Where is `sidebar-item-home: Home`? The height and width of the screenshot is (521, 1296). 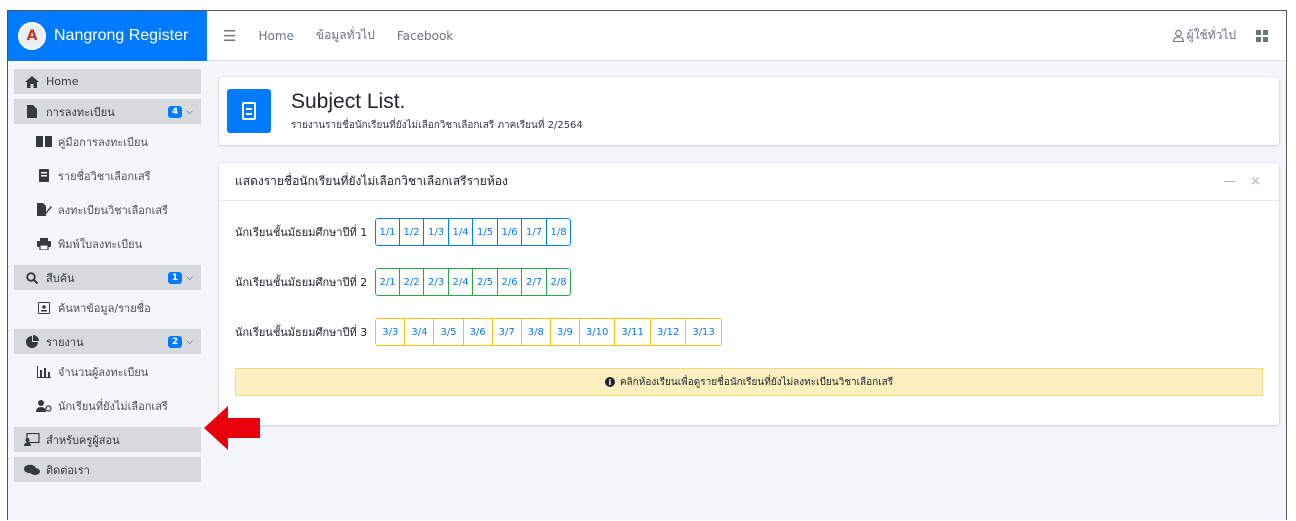 sidebar-item-home: Home is located at coordinates (107, 81).